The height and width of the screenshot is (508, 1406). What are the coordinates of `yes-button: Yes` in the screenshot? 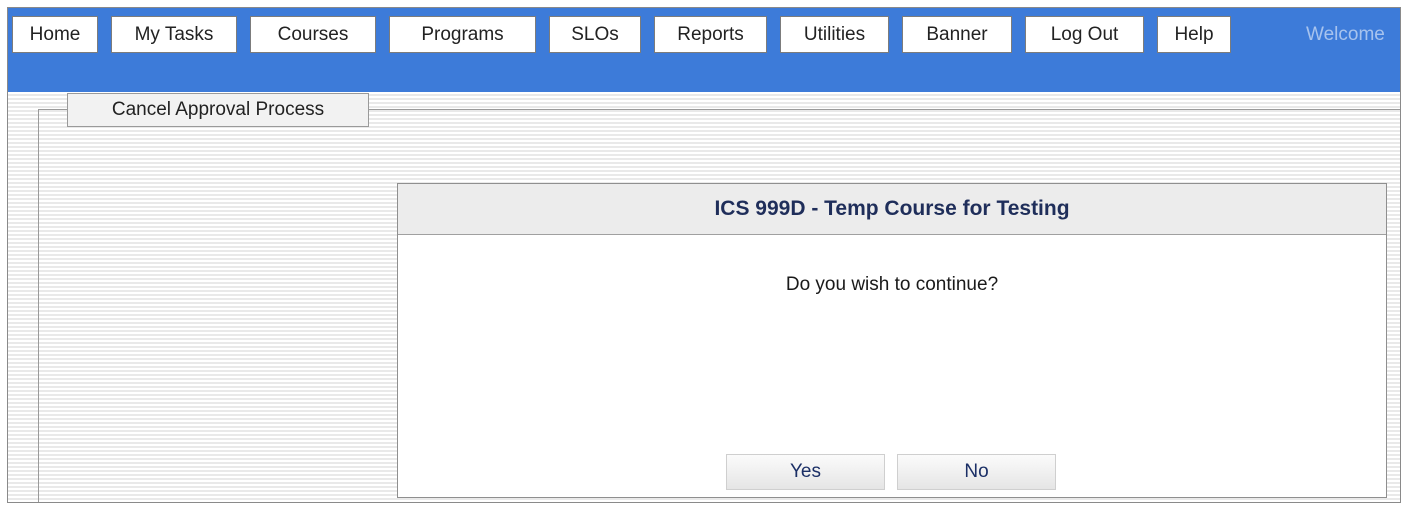 It's located at (805, 472).